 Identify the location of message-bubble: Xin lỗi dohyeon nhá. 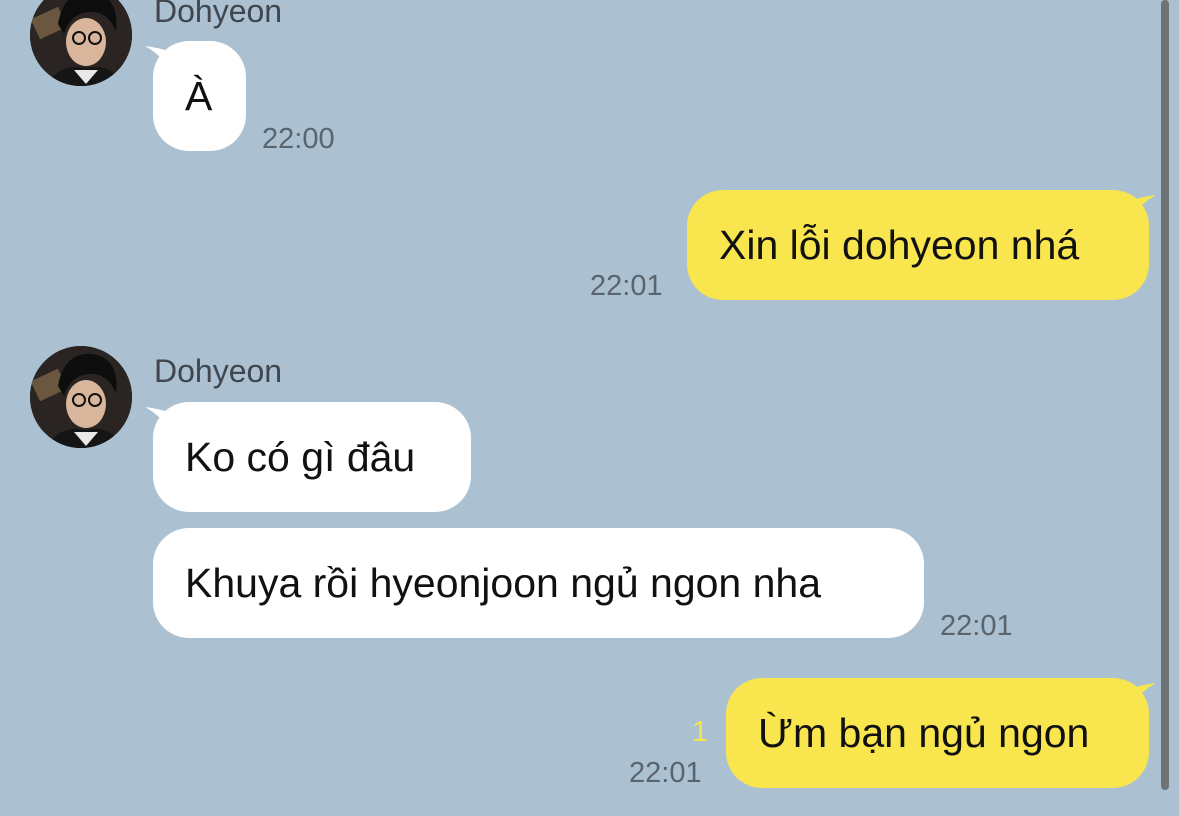
(918, 245).